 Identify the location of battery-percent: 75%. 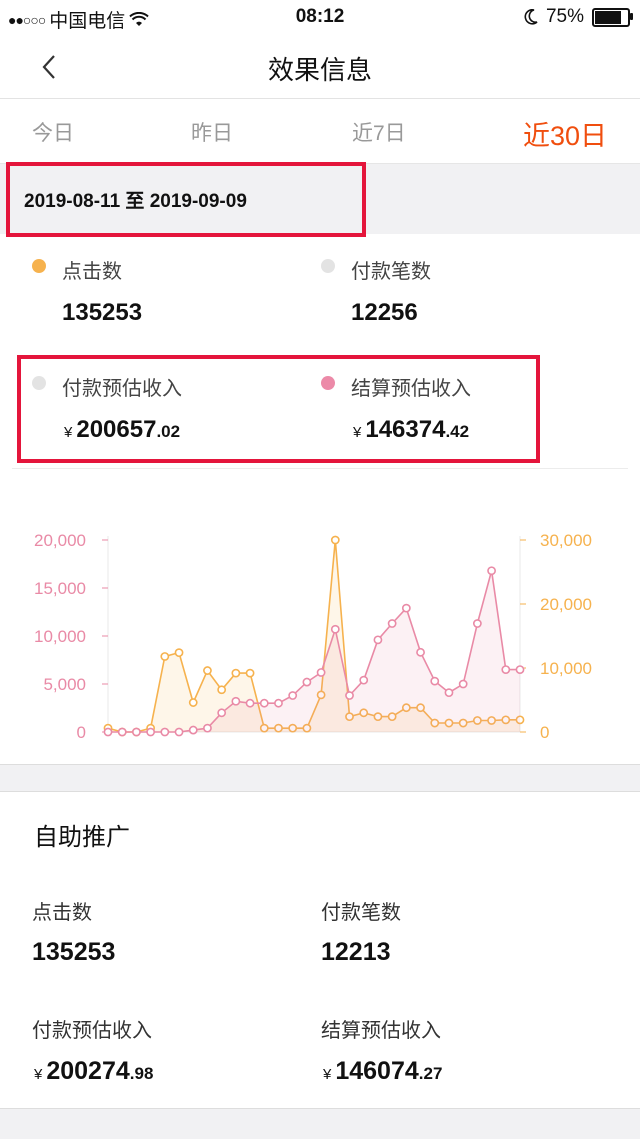
(564, 16).